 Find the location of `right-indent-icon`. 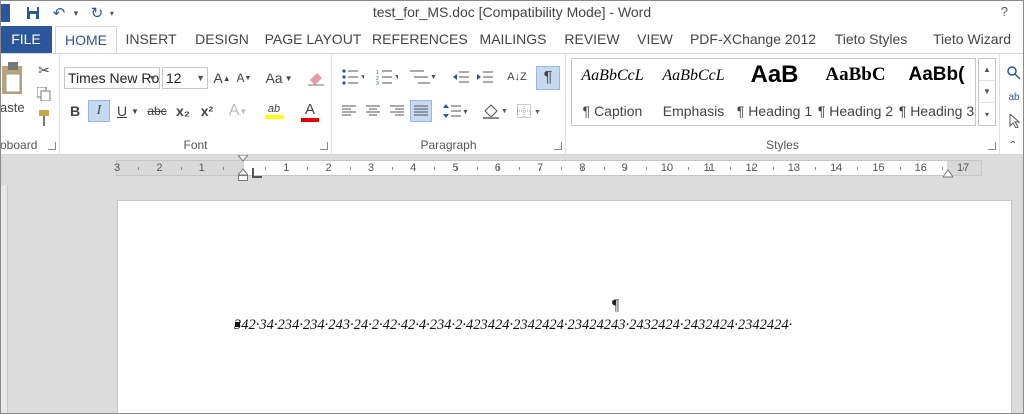

right-indent-icon is located at coordinates (948, 172).